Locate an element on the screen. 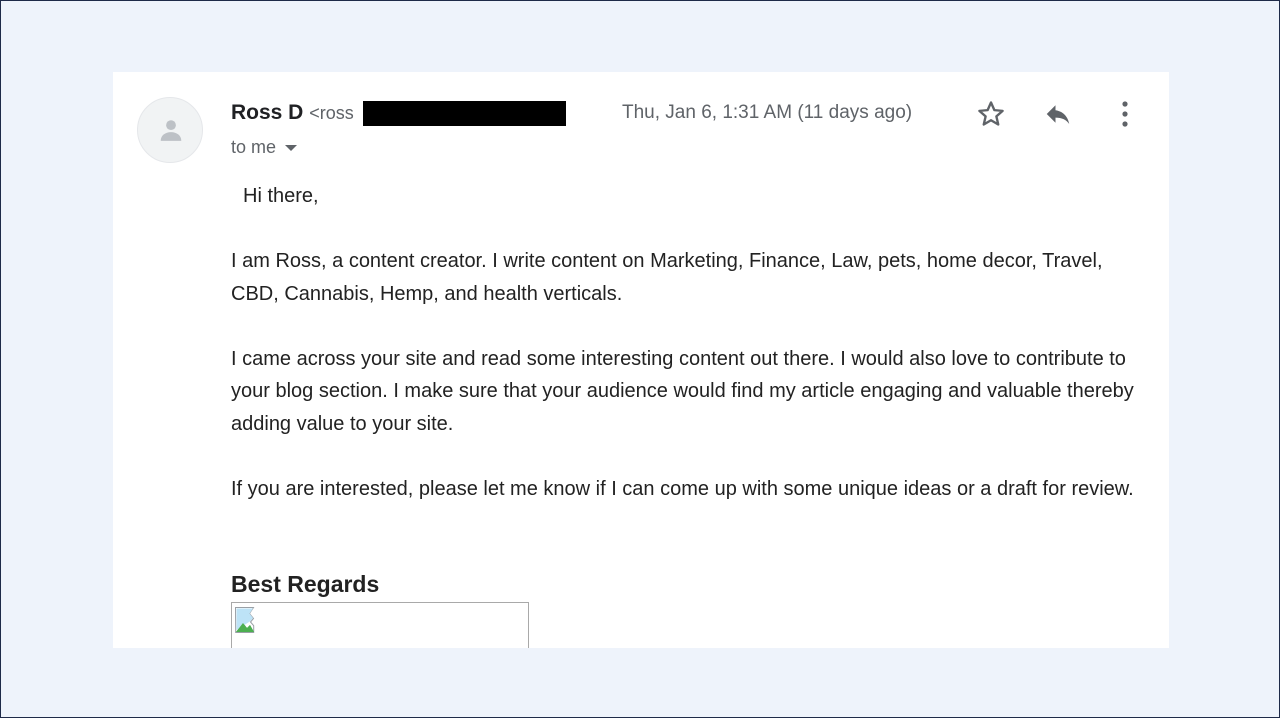 The image size is (1280, 718). caret-down-icon is located at coordinates (291, 147).